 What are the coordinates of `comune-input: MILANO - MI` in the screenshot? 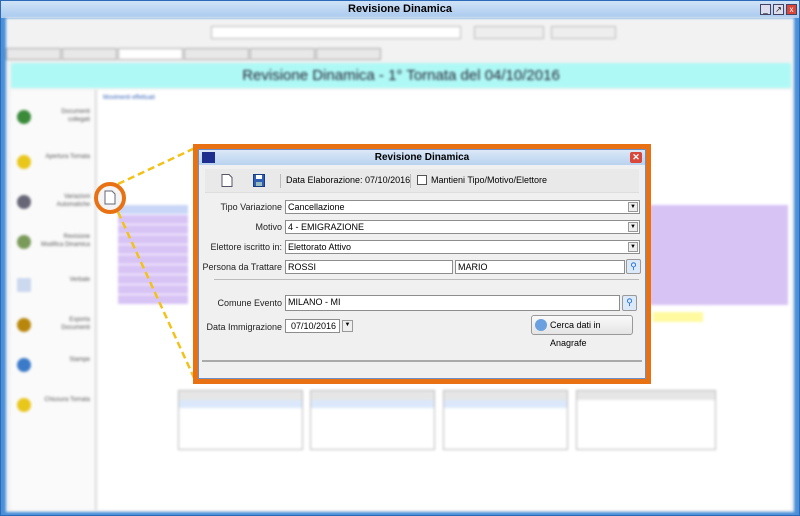 It's located at (452, 303).